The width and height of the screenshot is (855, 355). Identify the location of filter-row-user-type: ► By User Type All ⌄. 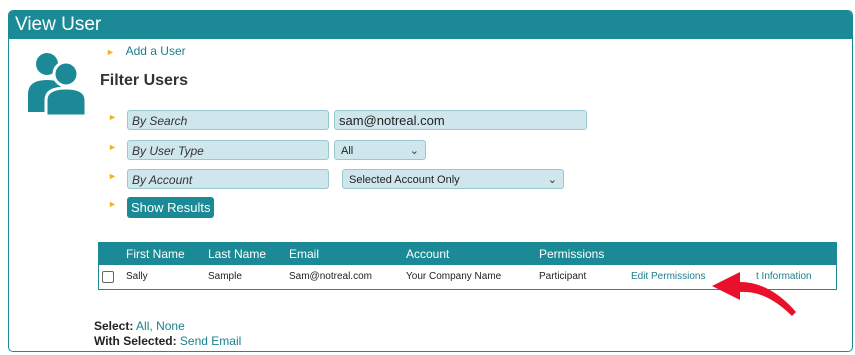
(354, 151).